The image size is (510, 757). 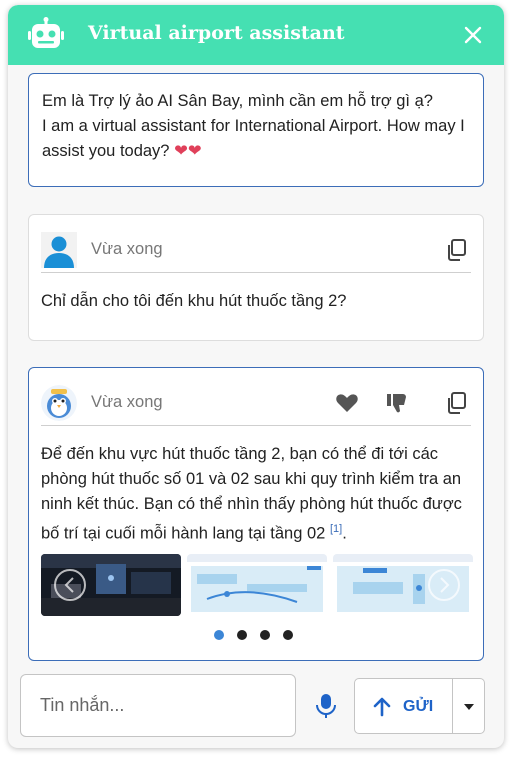 I want to click on send-options-dropdown, so click(x=469, y=706).